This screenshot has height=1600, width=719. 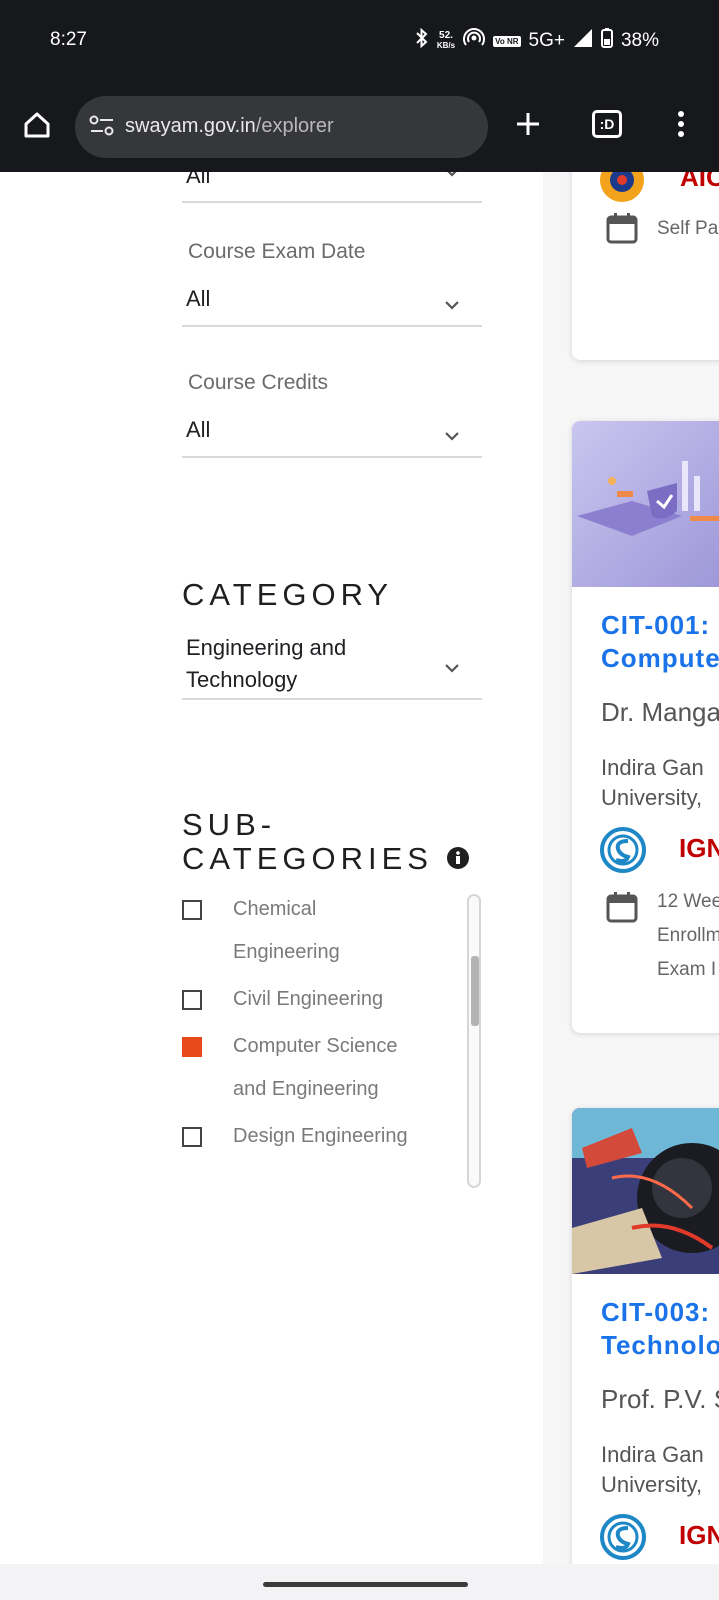 What do you see at coordinates (288, 594) in the screenshot?
I see `category-title: CATEGORY` at bounding box center [288, 594].